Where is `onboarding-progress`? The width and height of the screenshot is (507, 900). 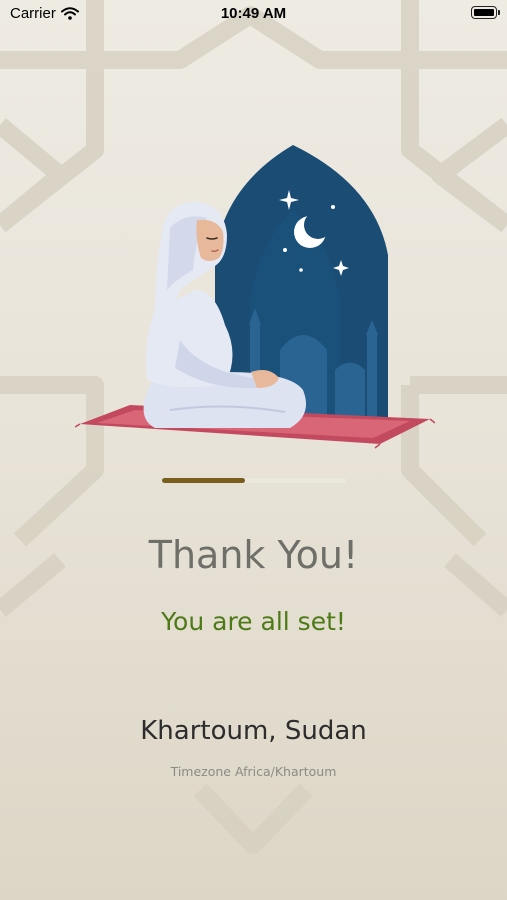 onboarding-progress is located at coordinates (254, 480).